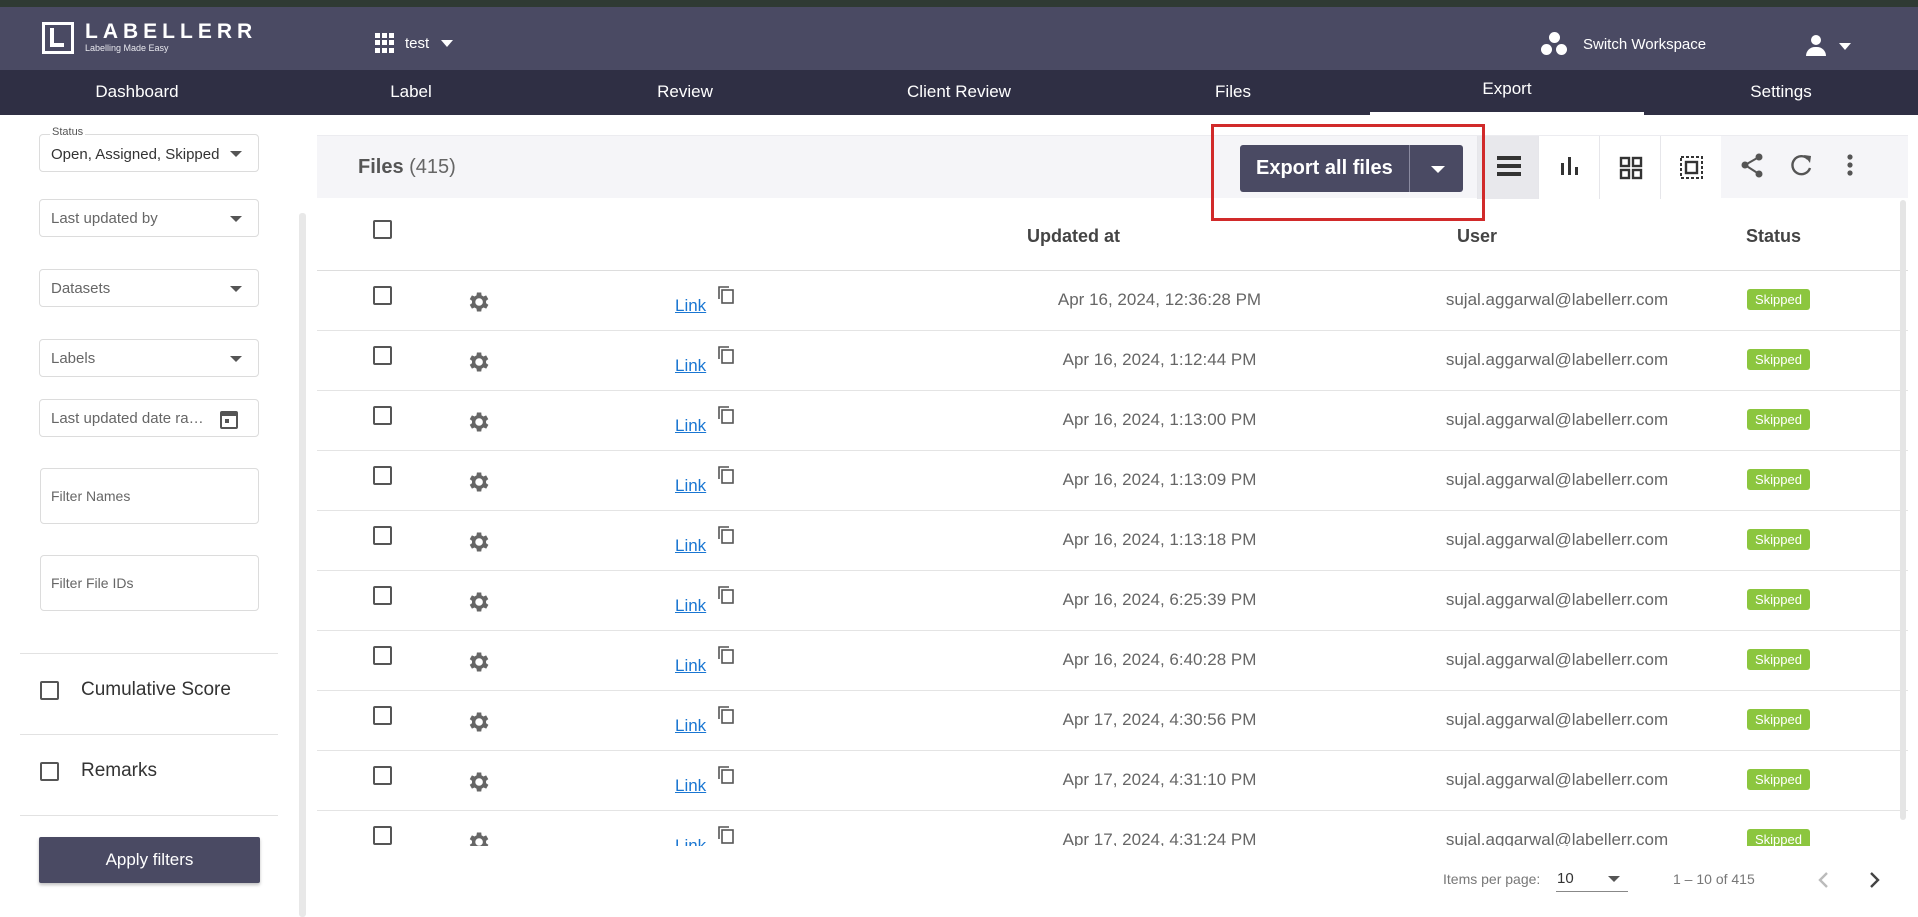  I want to click on more-vert-icon, so click(1850, 166).